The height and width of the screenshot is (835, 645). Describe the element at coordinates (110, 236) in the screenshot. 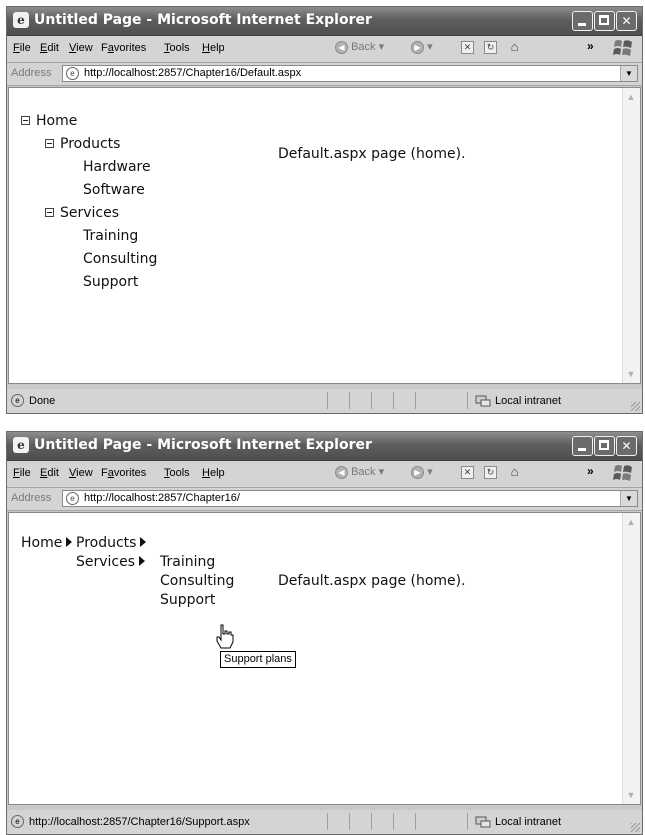

I see `tree-node-training: Training` at that location.